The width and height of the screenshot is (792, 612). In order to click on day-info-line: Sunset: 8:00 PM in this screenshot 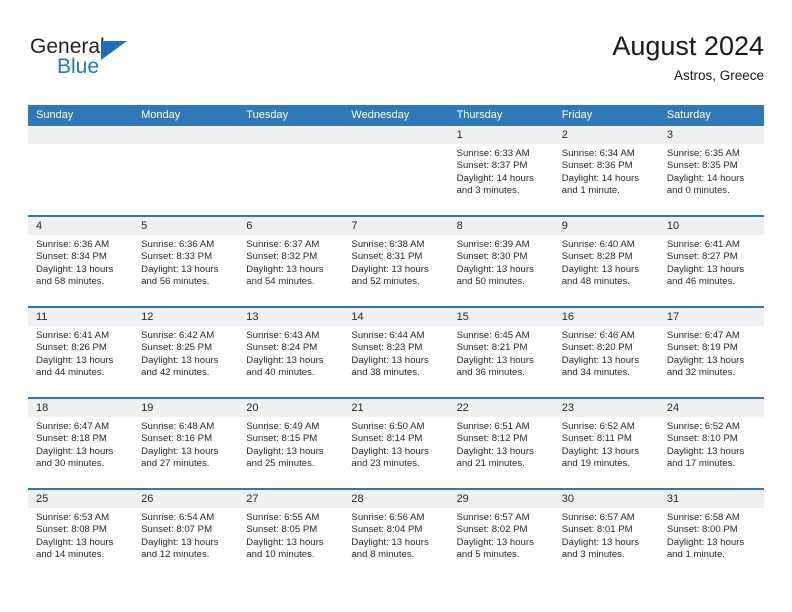, I will do `click(702, 530)`.